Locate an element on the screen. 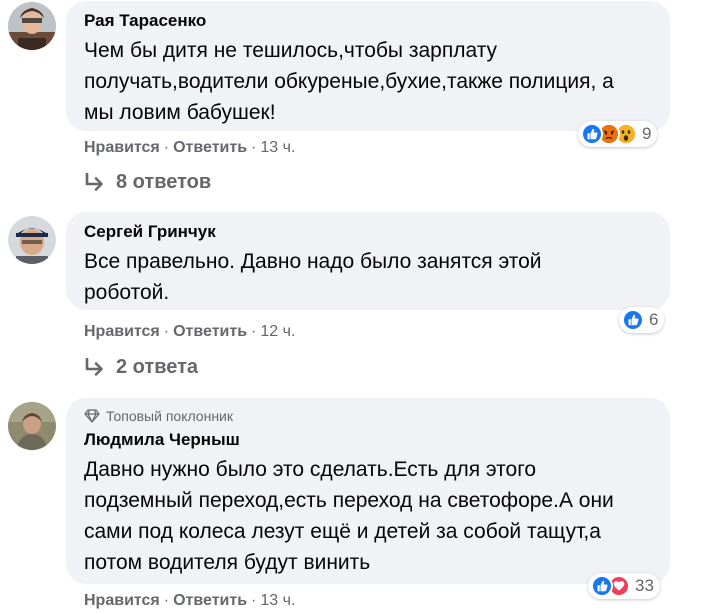  reaction-count: 9 is located at coordinates (647, 133).